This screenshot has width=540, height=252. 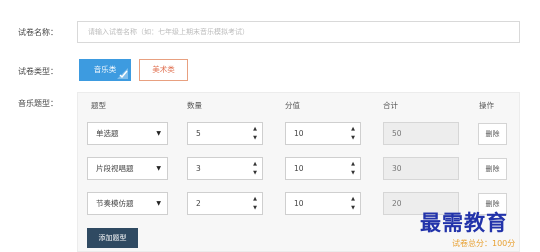 I want to click on paper-name-input: 请输入试卷名称（如：七年级上期末音乐模拟考试）, so click(x=298, y=32).